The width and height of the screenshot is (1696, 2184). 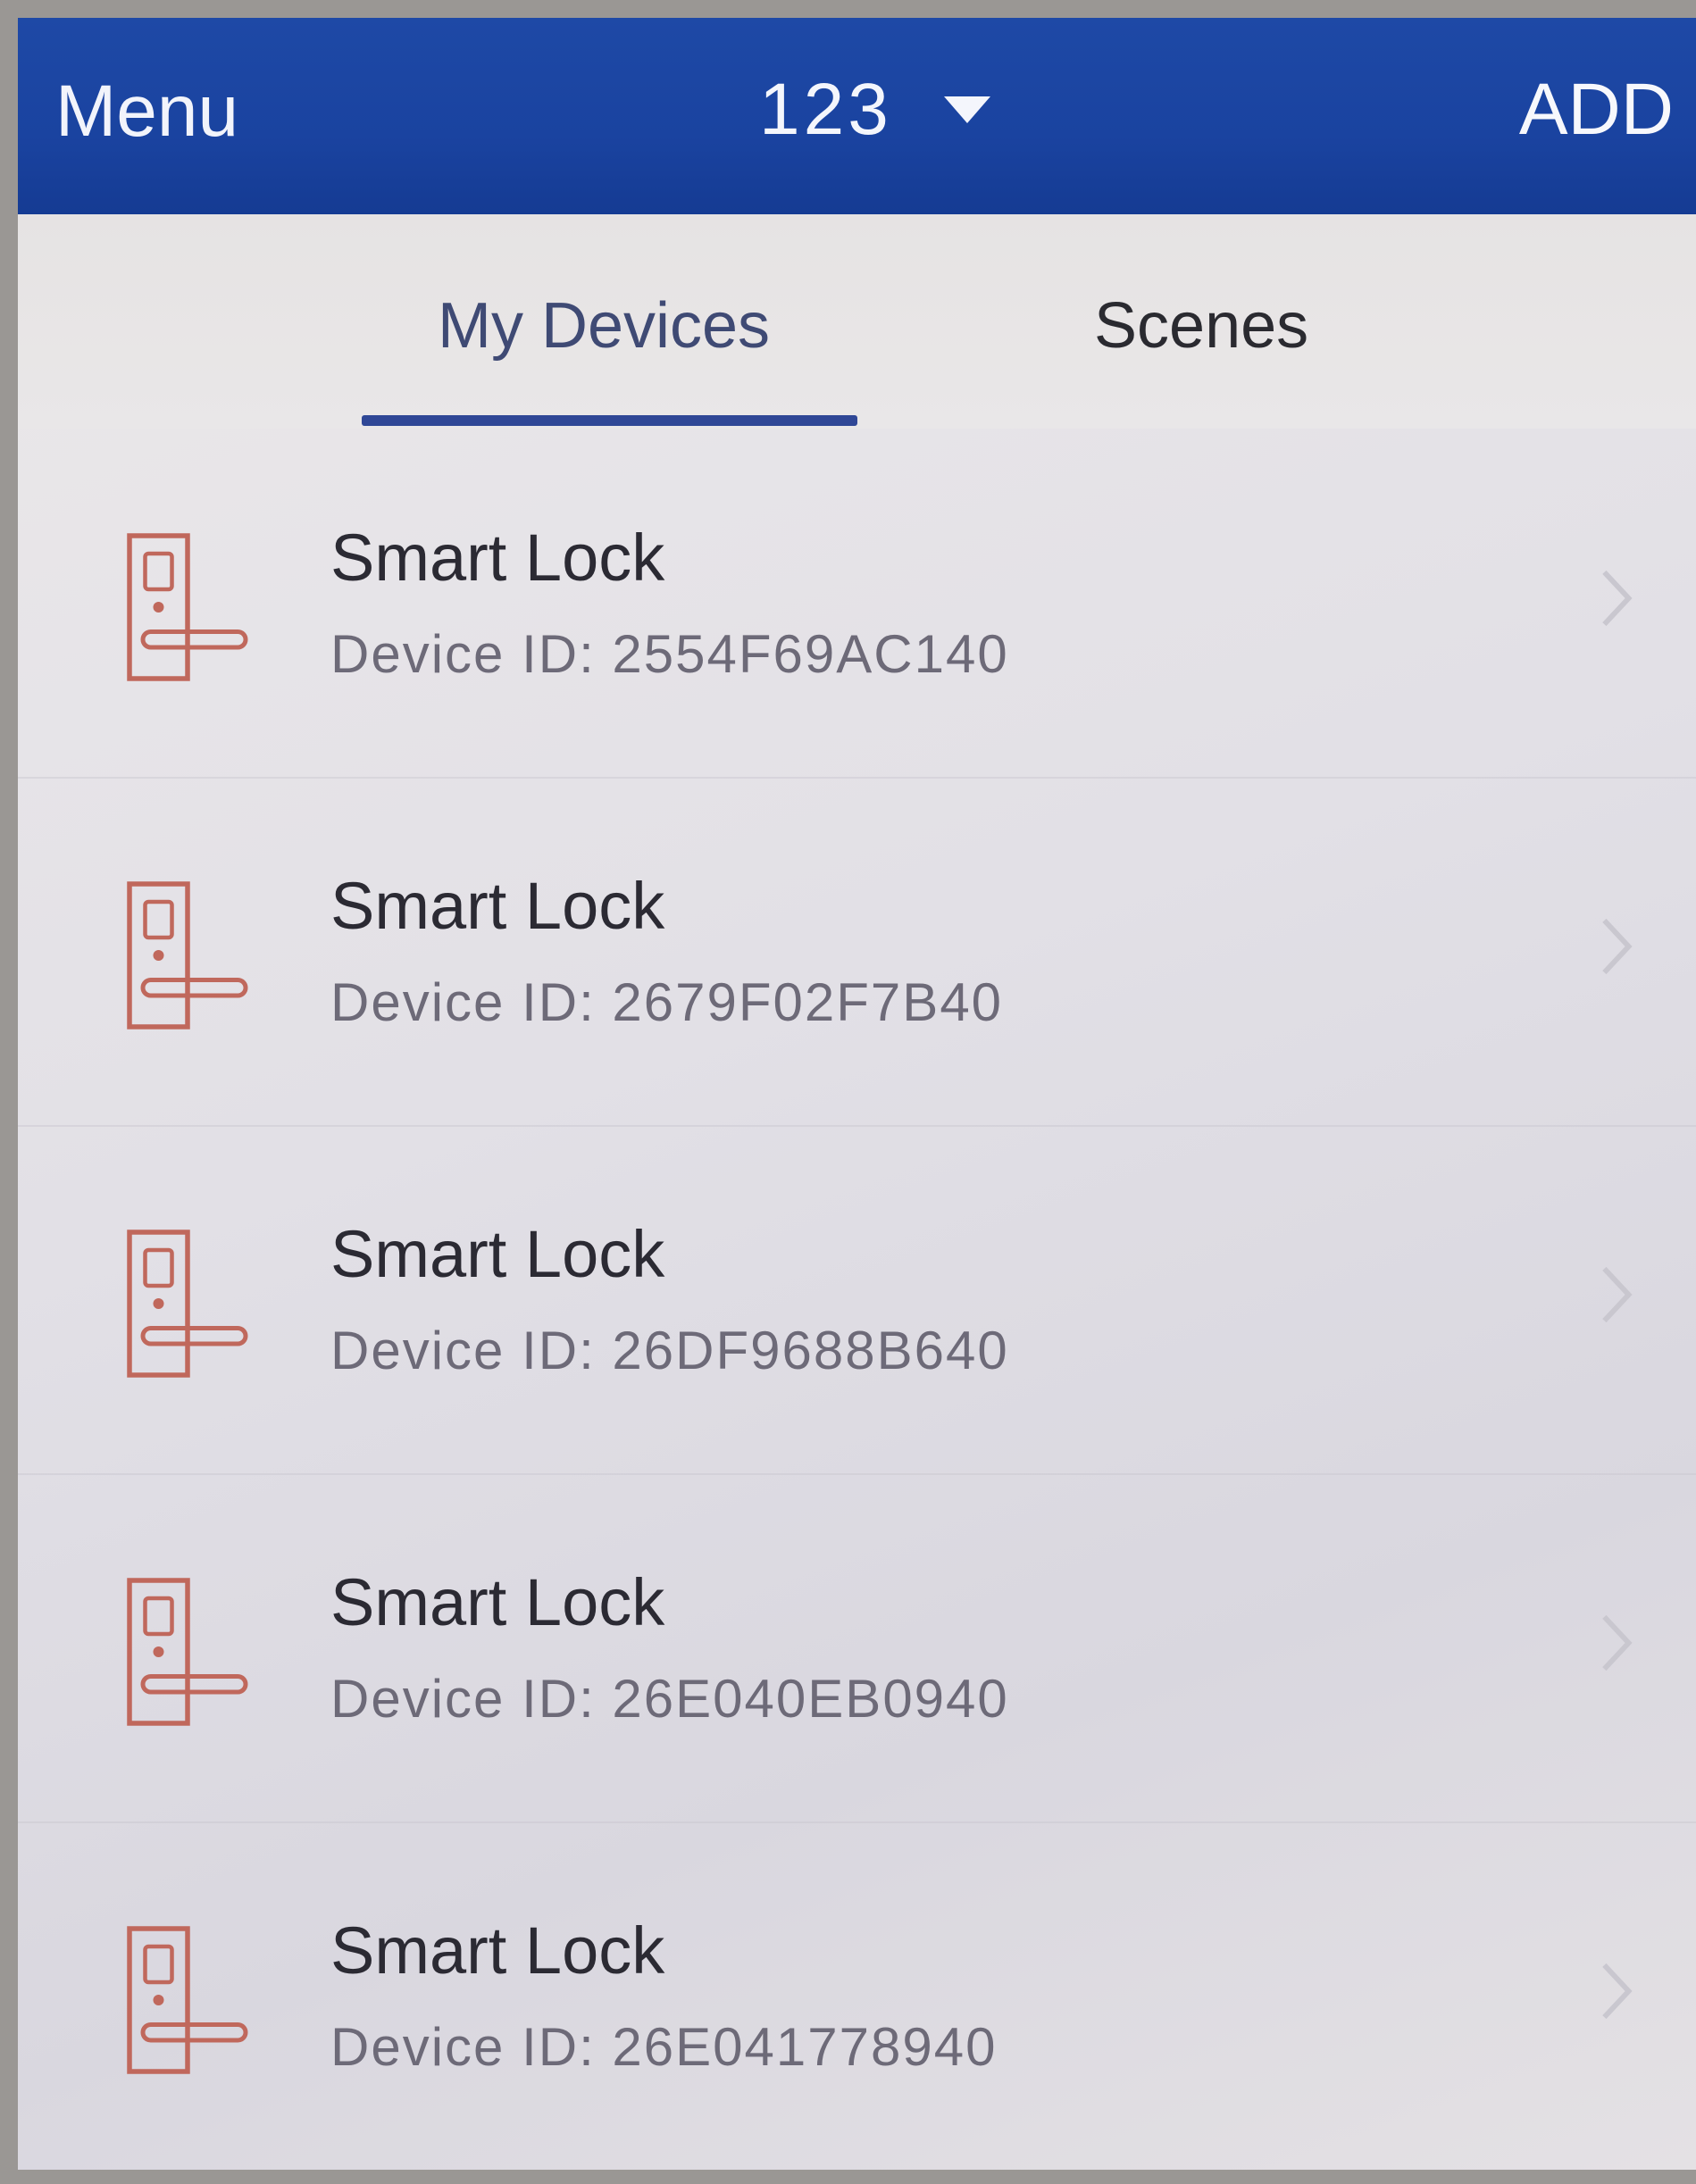 What do you see at coordinates (857, 322) in the screenshot?
I see `tab-bar: My Devices Scenes` at bounding box center [857, 322].